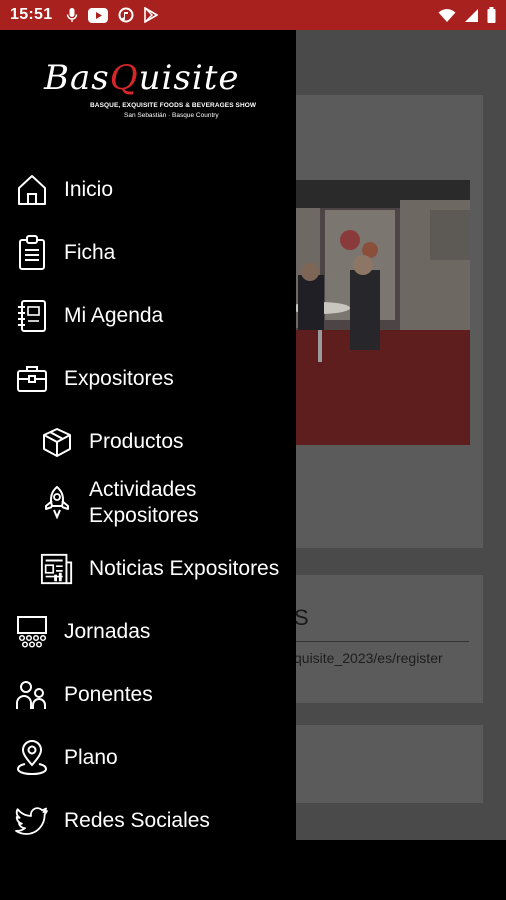  I want to click on background-register-link: quisite_2023/es/register, so click(368, 658).